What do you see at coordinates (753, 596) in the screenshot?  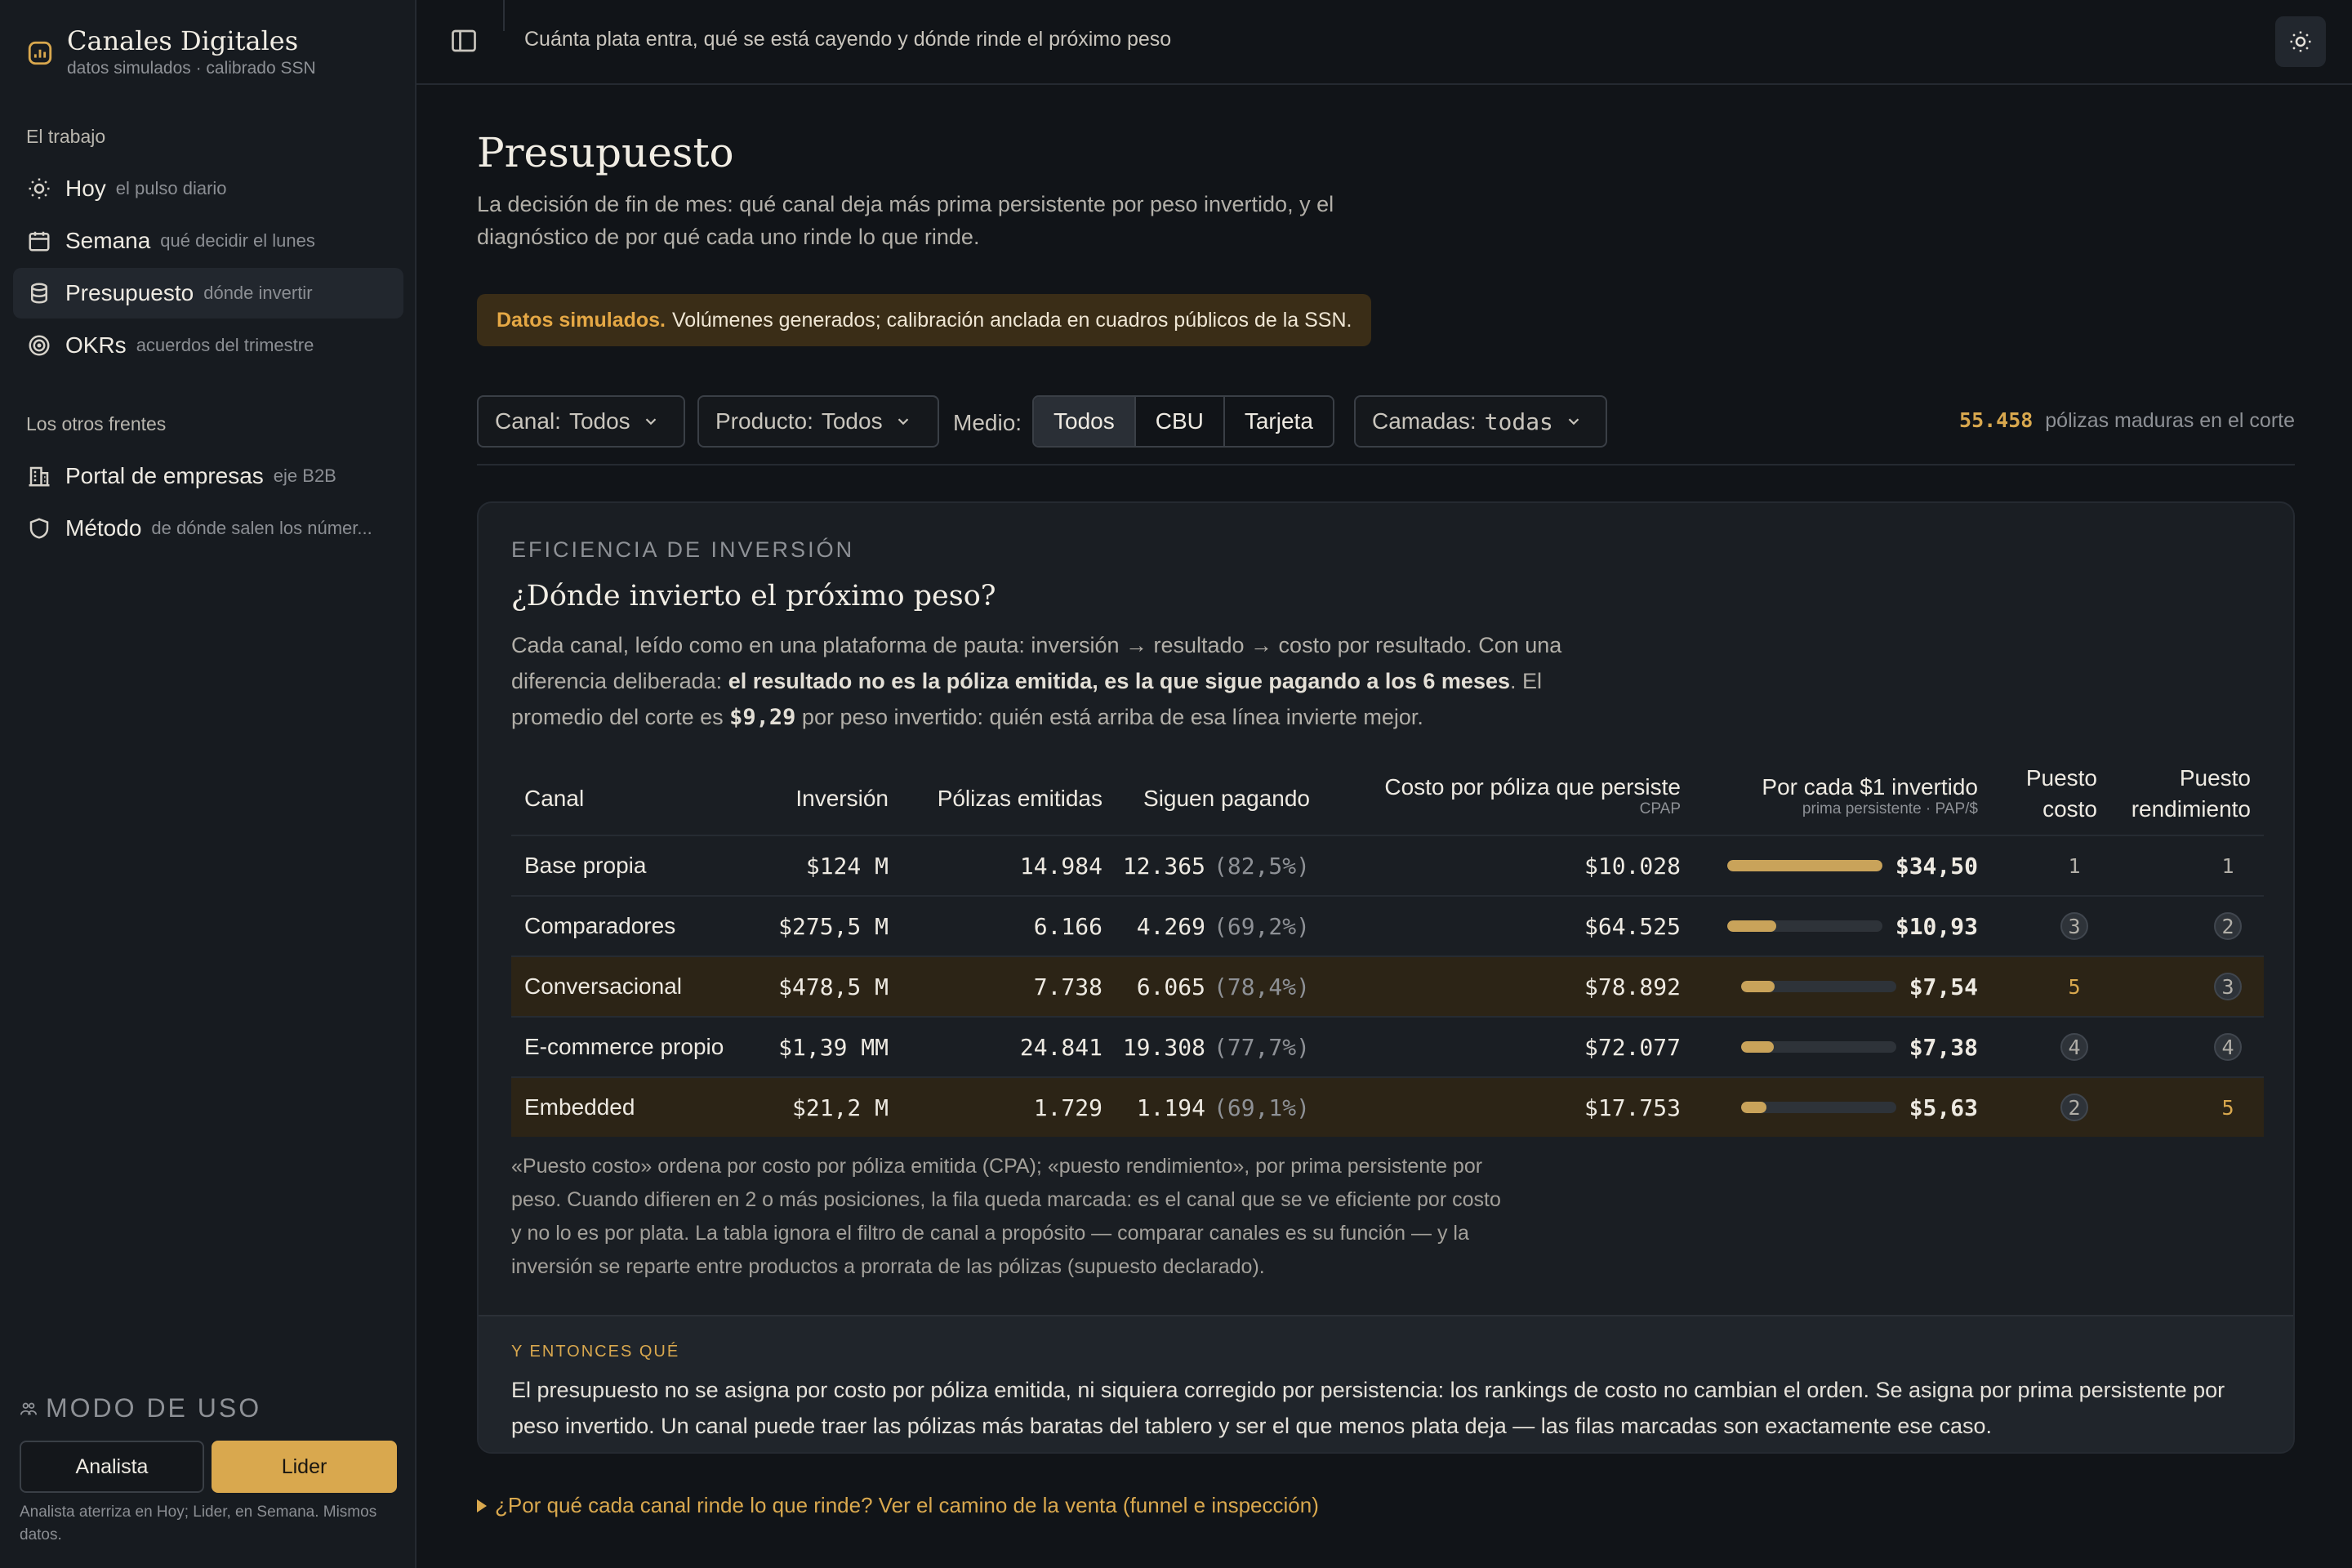 I see `card-title: ¿Dónde invierto el próximo peso?` at bounding box center [753, 596].